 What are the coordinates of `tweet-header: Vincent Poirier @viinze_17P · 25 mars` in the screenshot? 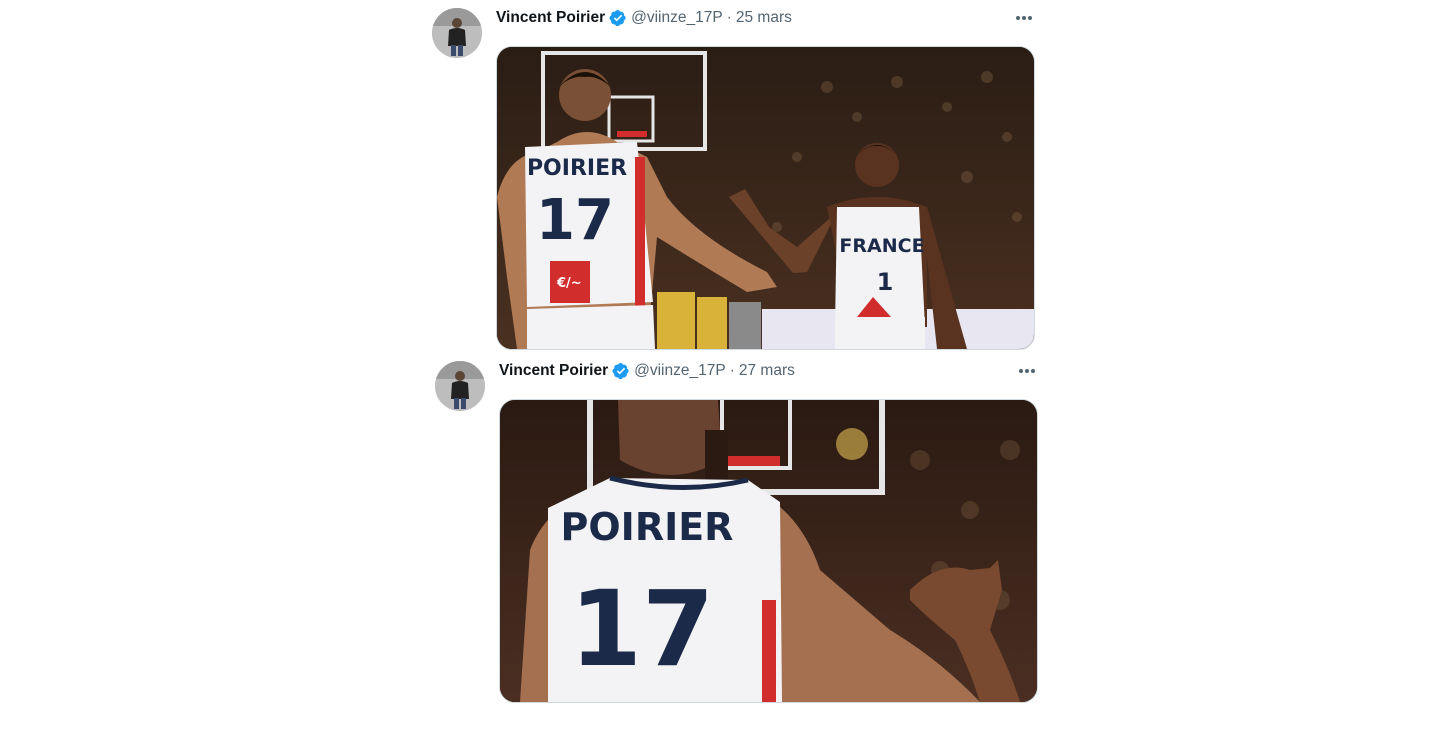 It's located at (644, 18).